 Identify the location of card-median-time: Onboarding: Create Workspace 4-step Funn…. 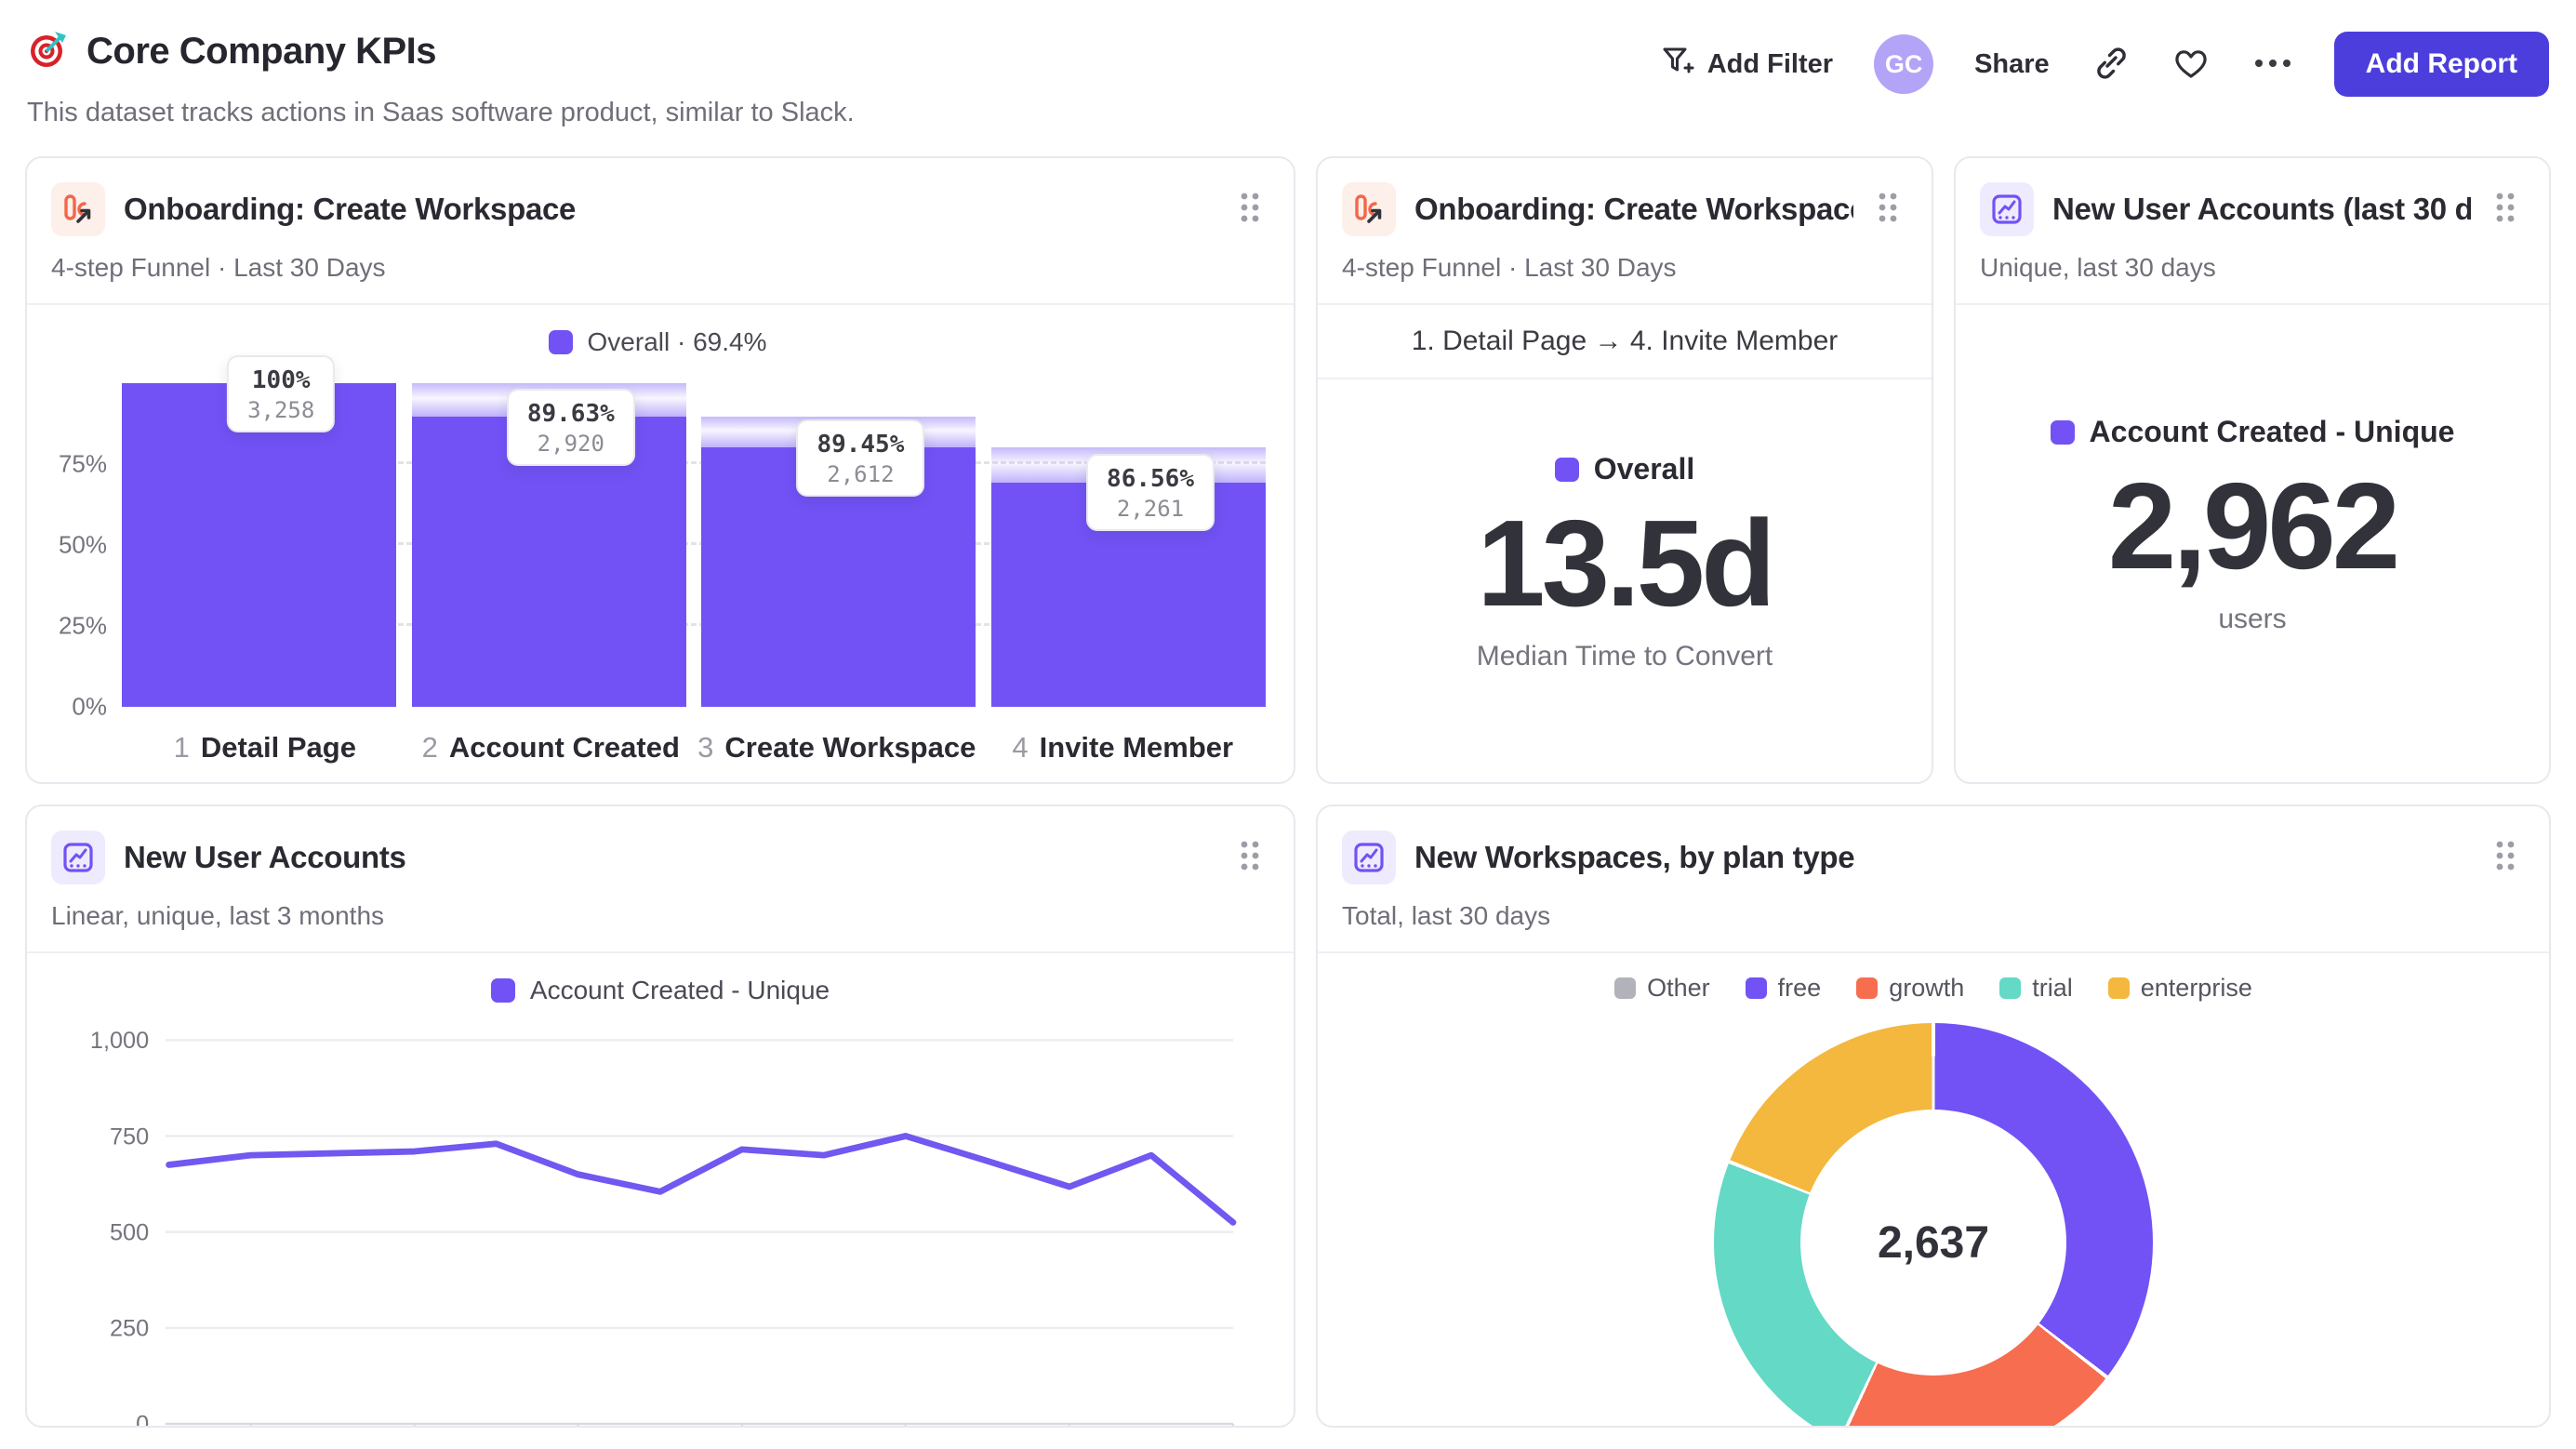
(1624, 470).